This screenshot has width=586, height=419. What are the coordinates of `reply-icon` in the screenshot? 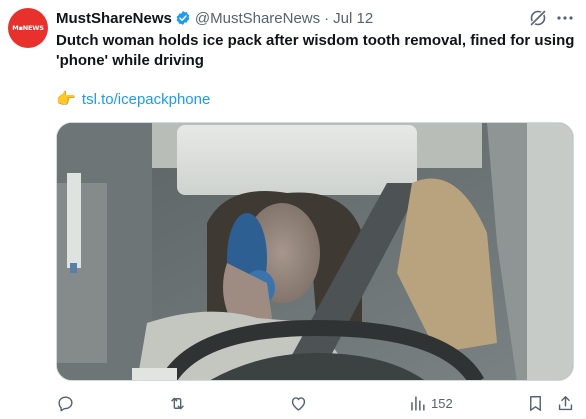 It's located at (65, 403).